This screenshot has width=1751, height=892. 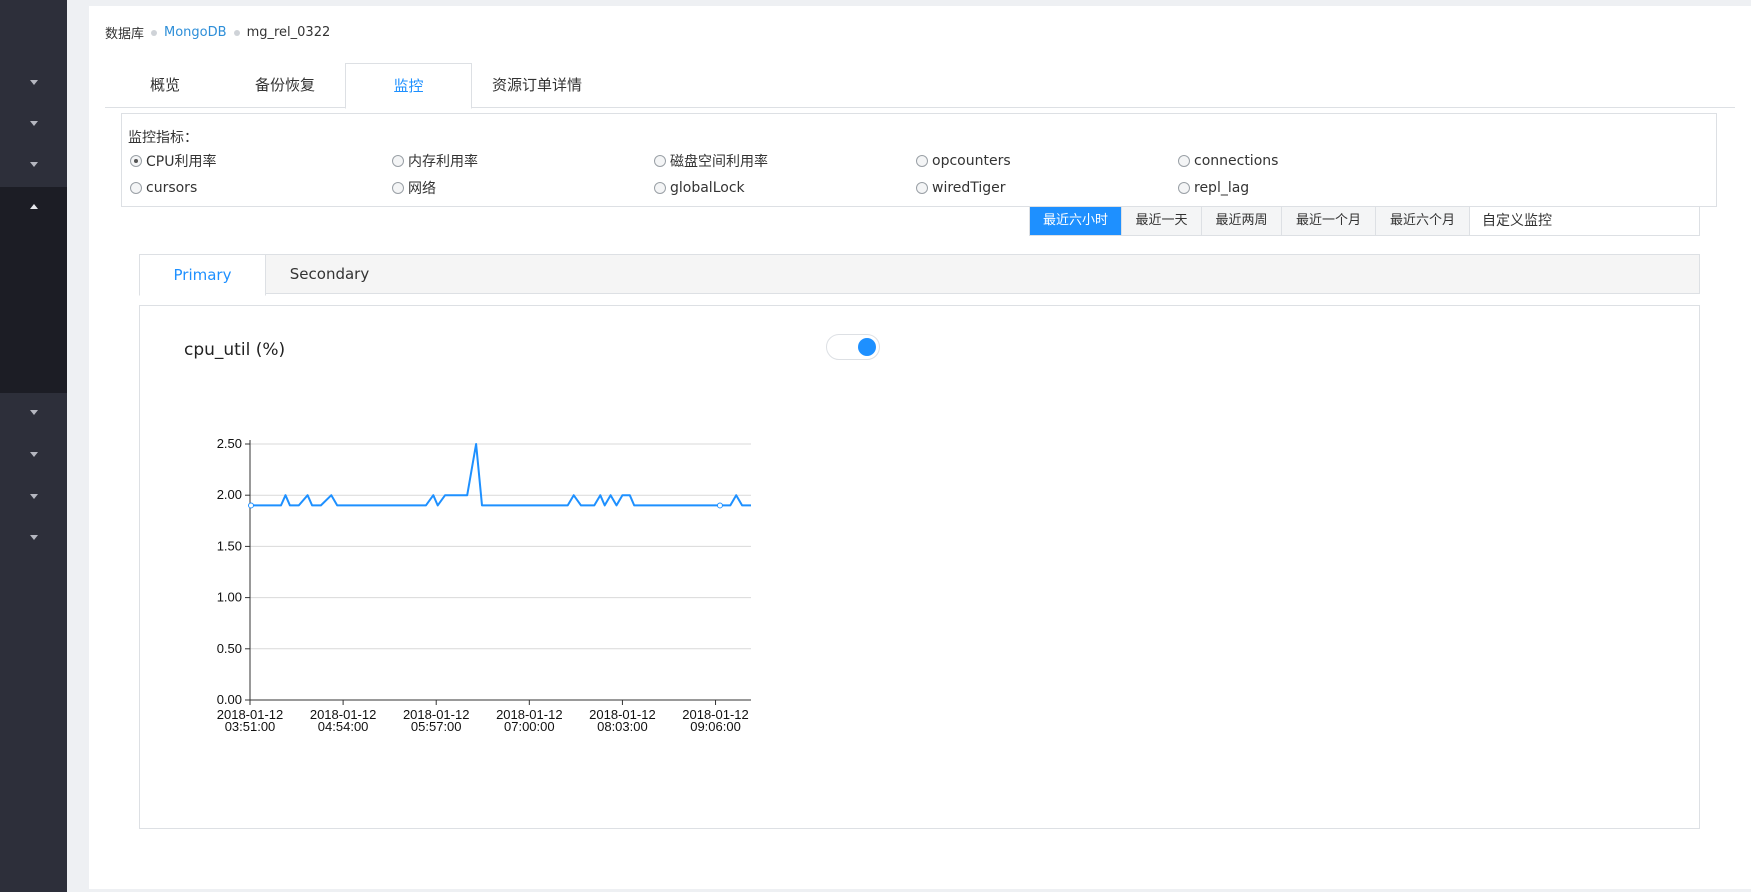 I want to click on tab-secondary: Secondary, so click(x=329, y=274).